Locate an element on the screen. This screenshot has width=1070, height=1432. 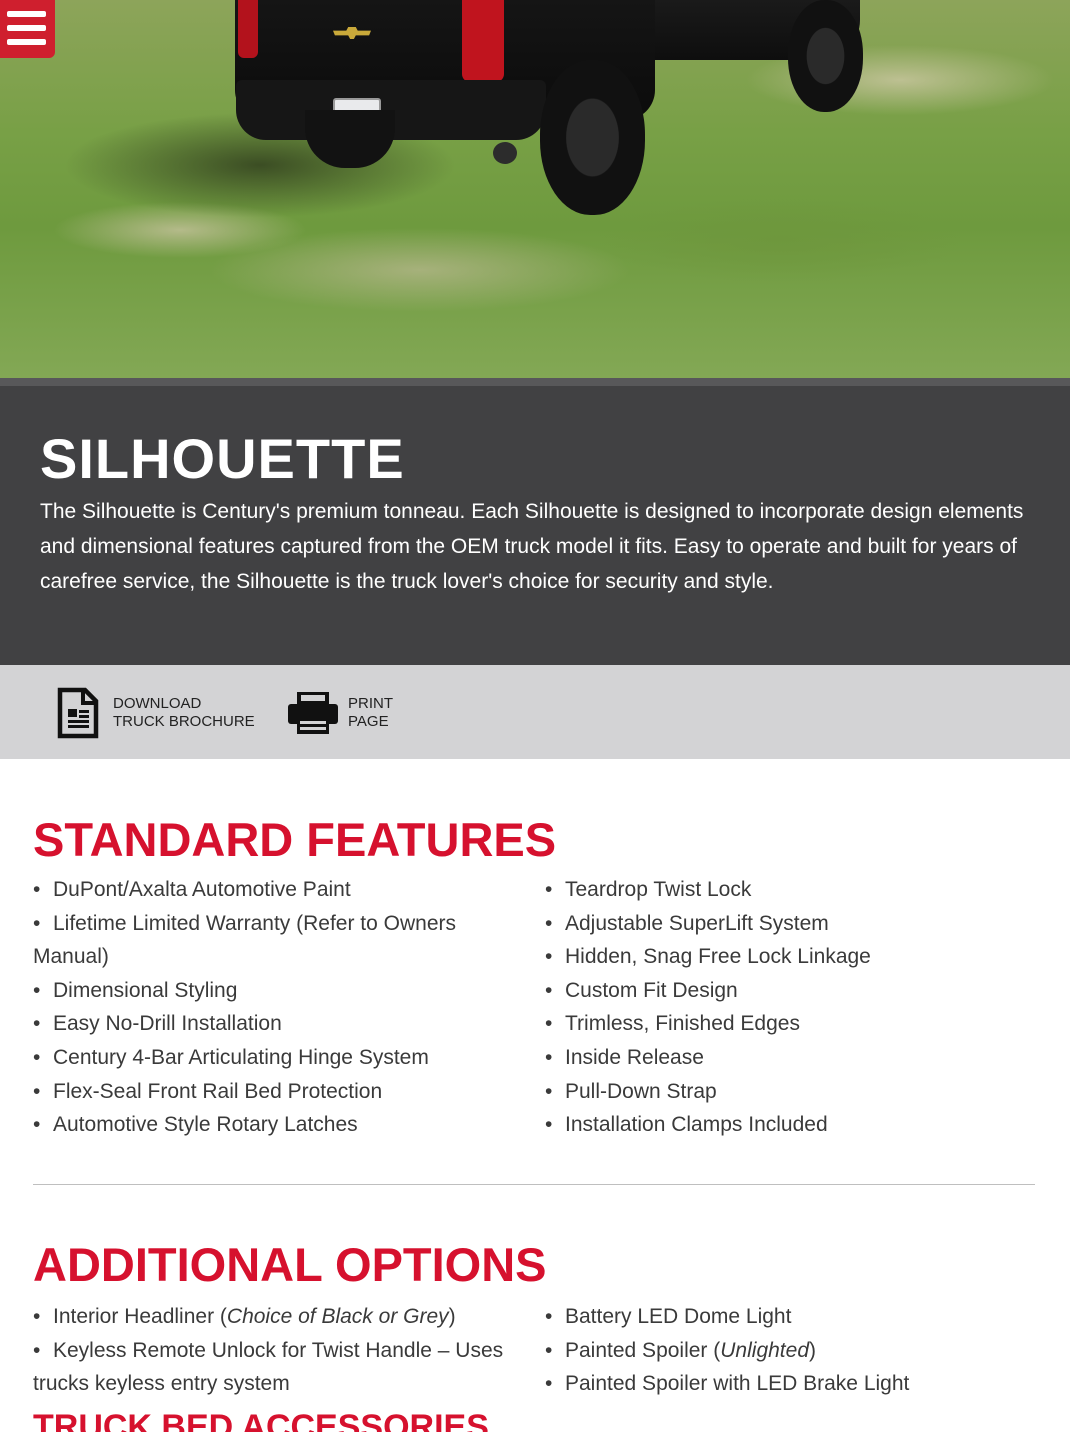
download-brochure-link: DOWNLOAD TRUCK BROCHURE is located at coordinates (156, 713).